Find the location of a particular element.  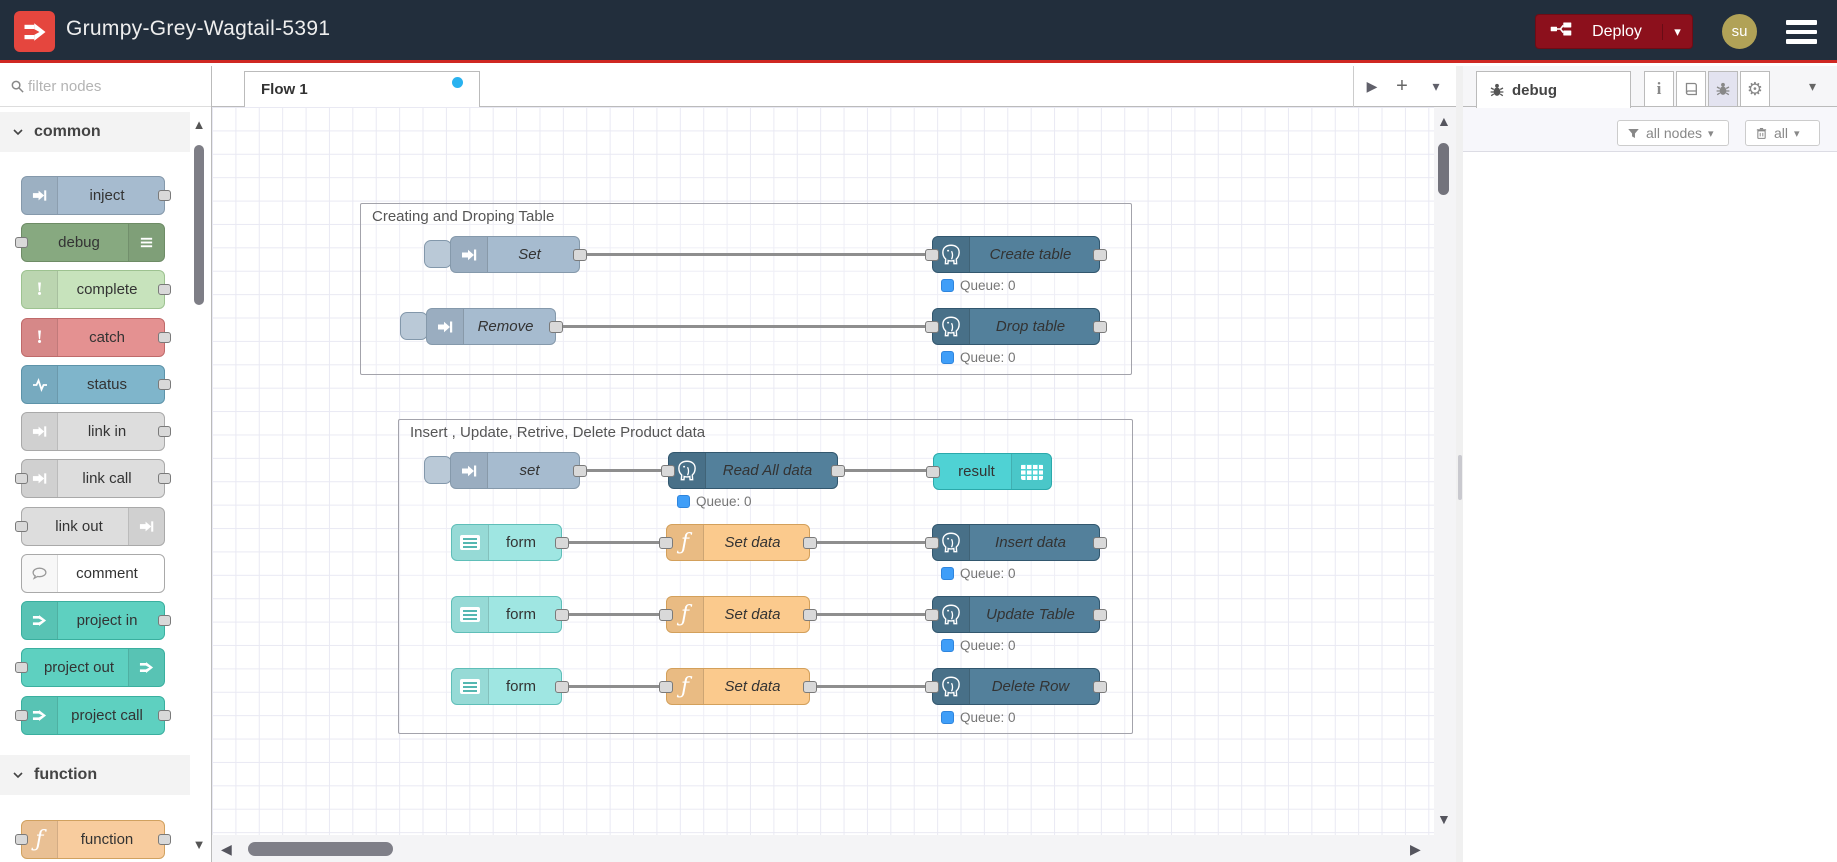

sidebar-divider-grip is located at coordinates (1460, 477).